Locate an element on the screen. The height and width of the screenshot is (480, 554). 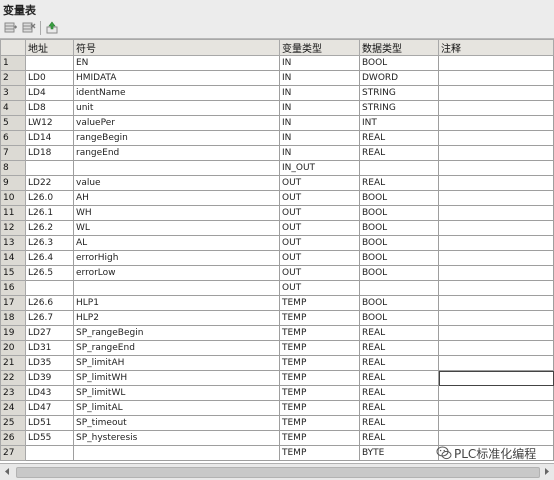
address-cell: LD0 is located at coordinates (49, 78).